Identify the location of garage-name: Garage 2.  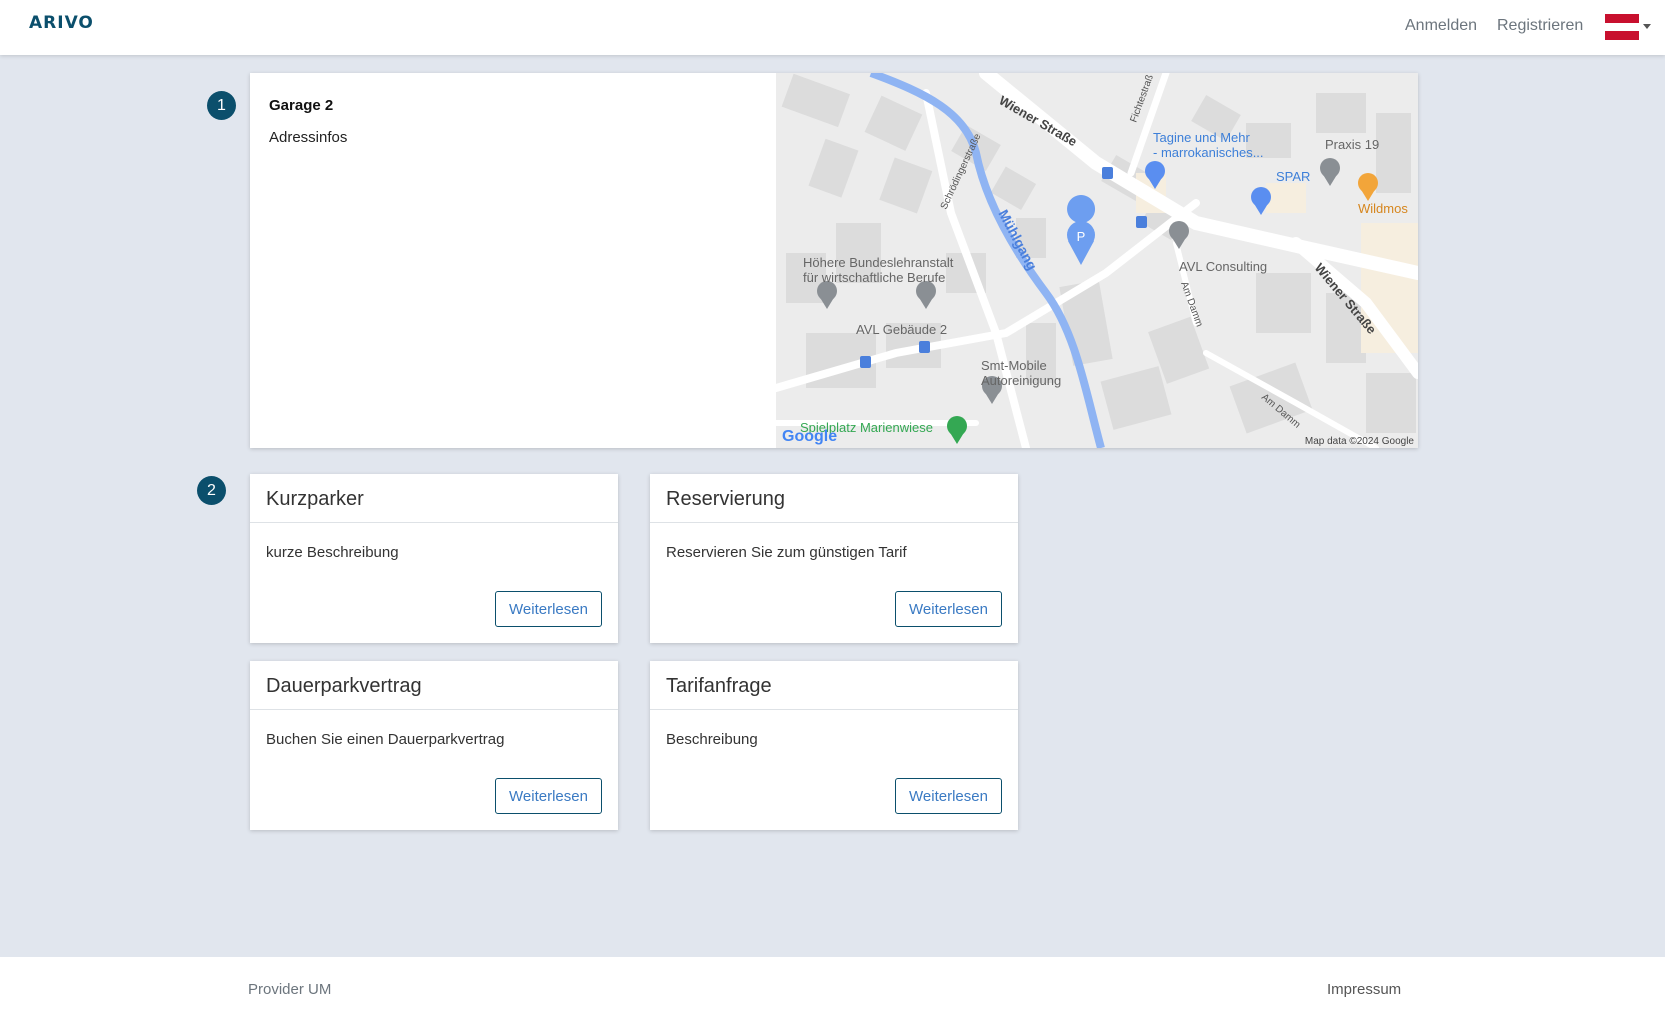
(301, 105).